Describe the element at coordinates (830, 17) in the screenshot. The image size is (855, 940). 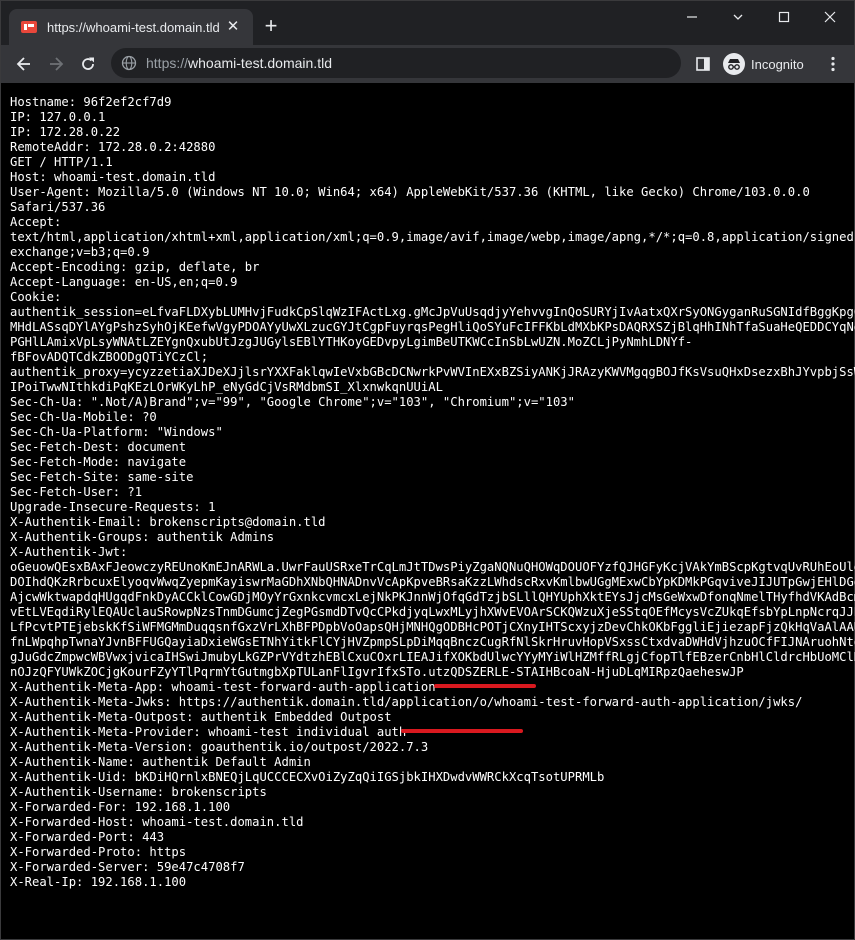
I see `close-window-icon` at that location.